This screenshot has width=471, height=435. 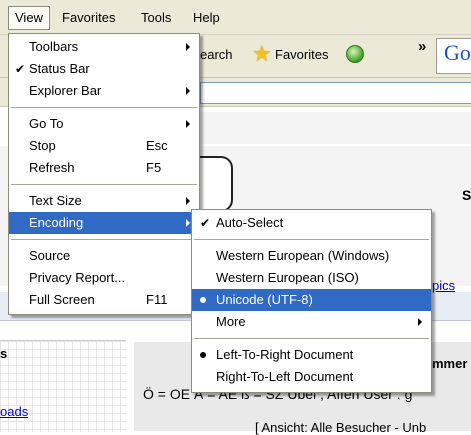 I want to click on menu-item-label: More, so click(x=231, y=321).